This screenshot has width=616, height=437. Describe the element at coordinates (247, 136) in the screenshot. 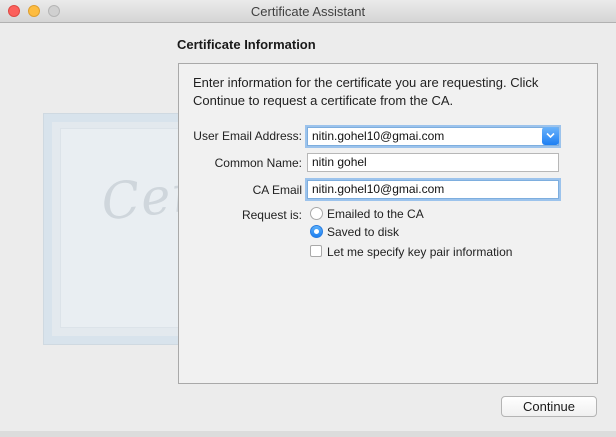

I see `user-email-label: User Email Address:` at that location.